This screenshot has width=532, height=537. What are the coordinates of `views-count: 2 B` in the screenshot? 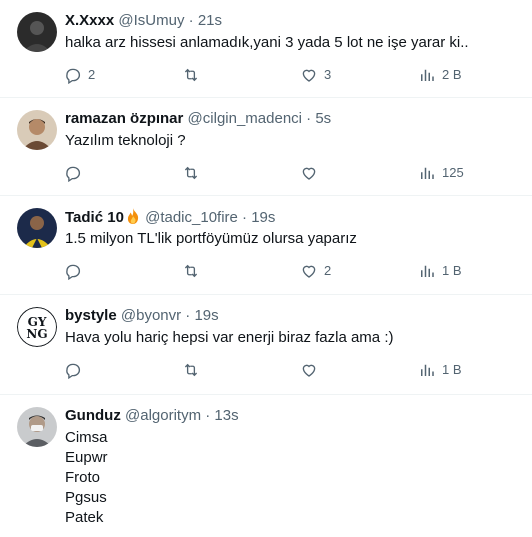 It's located at (452, 74).